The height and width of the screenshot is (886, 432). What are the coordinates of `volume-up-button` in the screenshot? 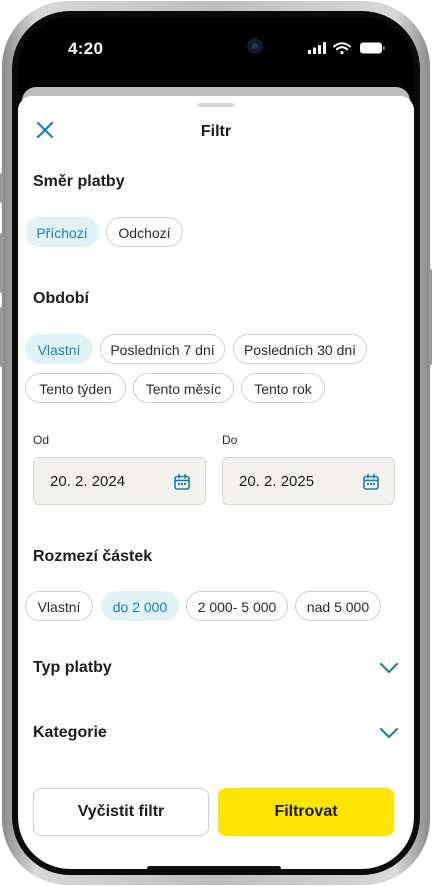 It's located at (1, 263).